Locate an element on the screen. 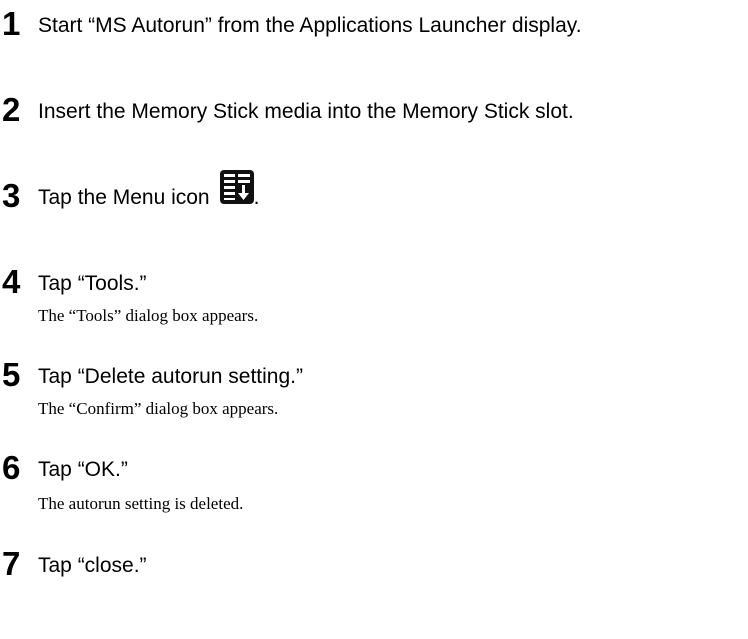 The image size is (748, 639). step-instruction: Tap “OK.” is located at coordinates (83, 469).